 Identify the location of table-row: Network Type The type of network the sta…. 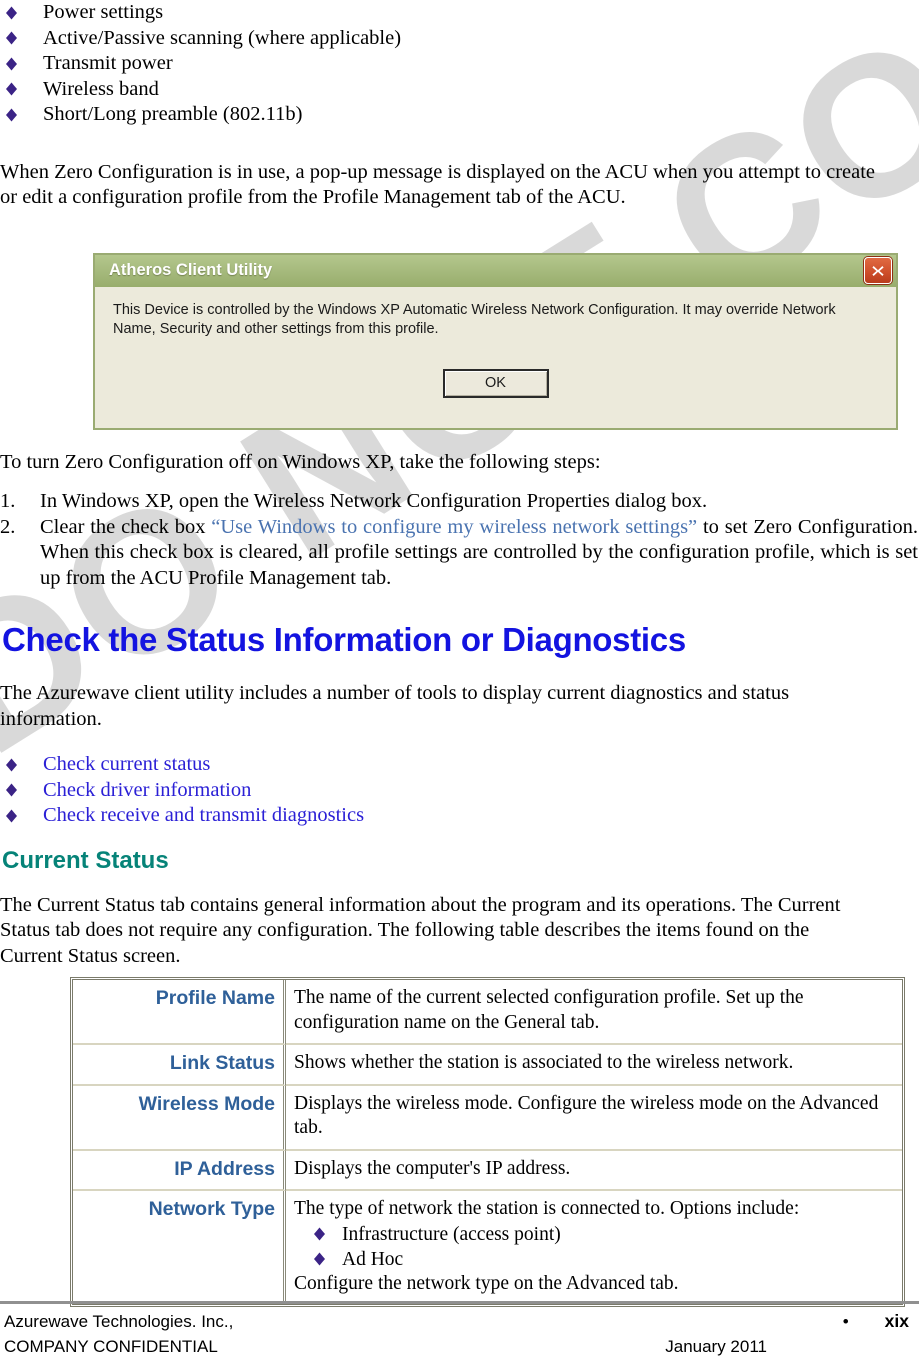
(487, 1247).